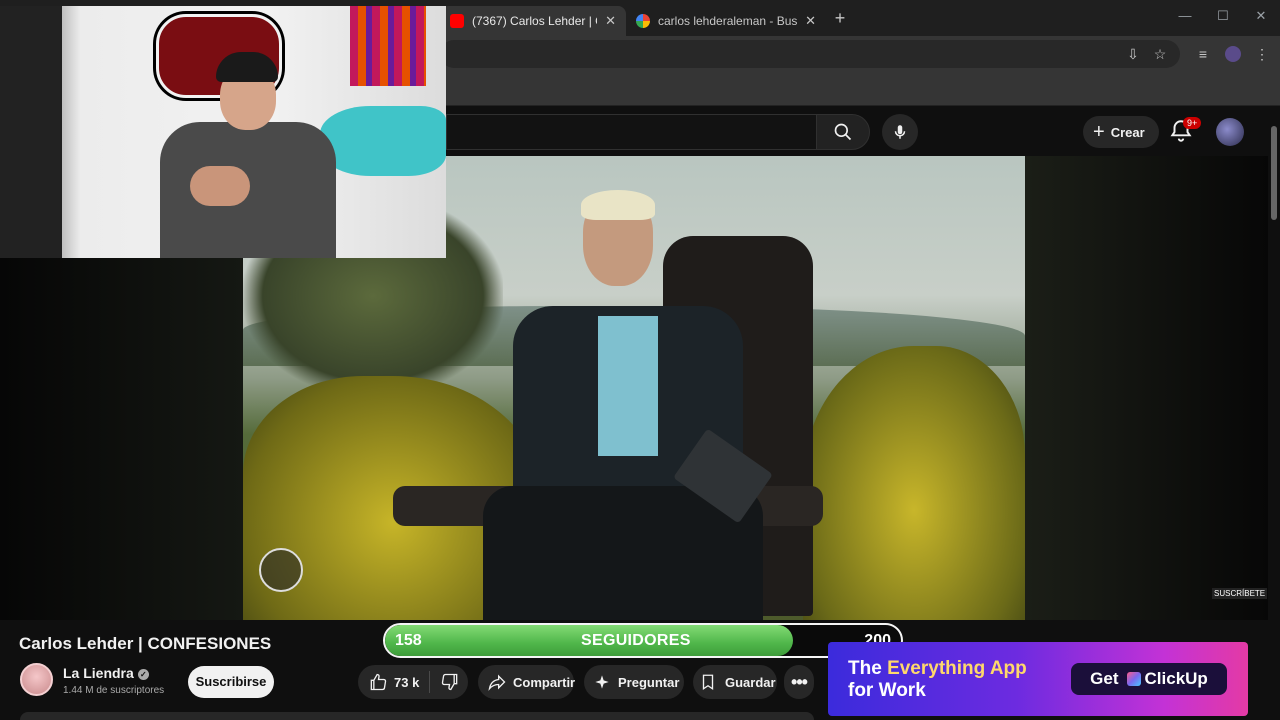 The image size is (1280, 720). I want to click on ad-headline-line2: for Work, so click(887, 690).